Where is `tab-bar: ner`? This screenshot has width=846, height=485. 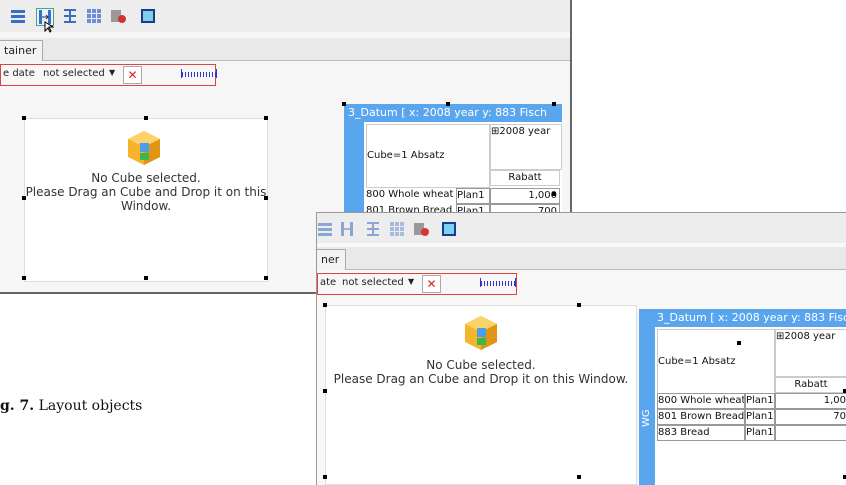 tab-bar: ner is located at coordinates (581, 258).